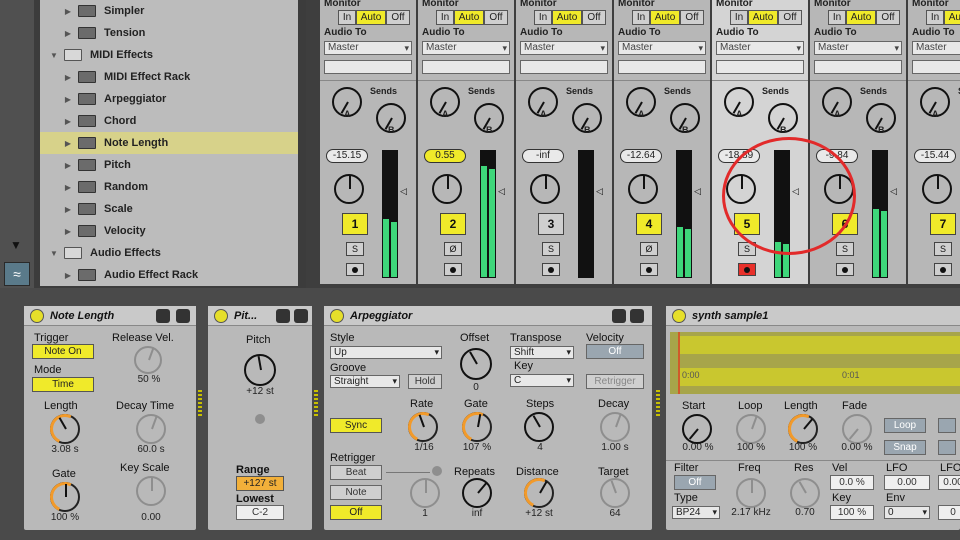 This screenshot has height=540, width=960. What do you see at coordinates (169, 99) in the screenshot?
I see `browser-item: ▶ Arpeggiator` at bounding box center [169, 99].